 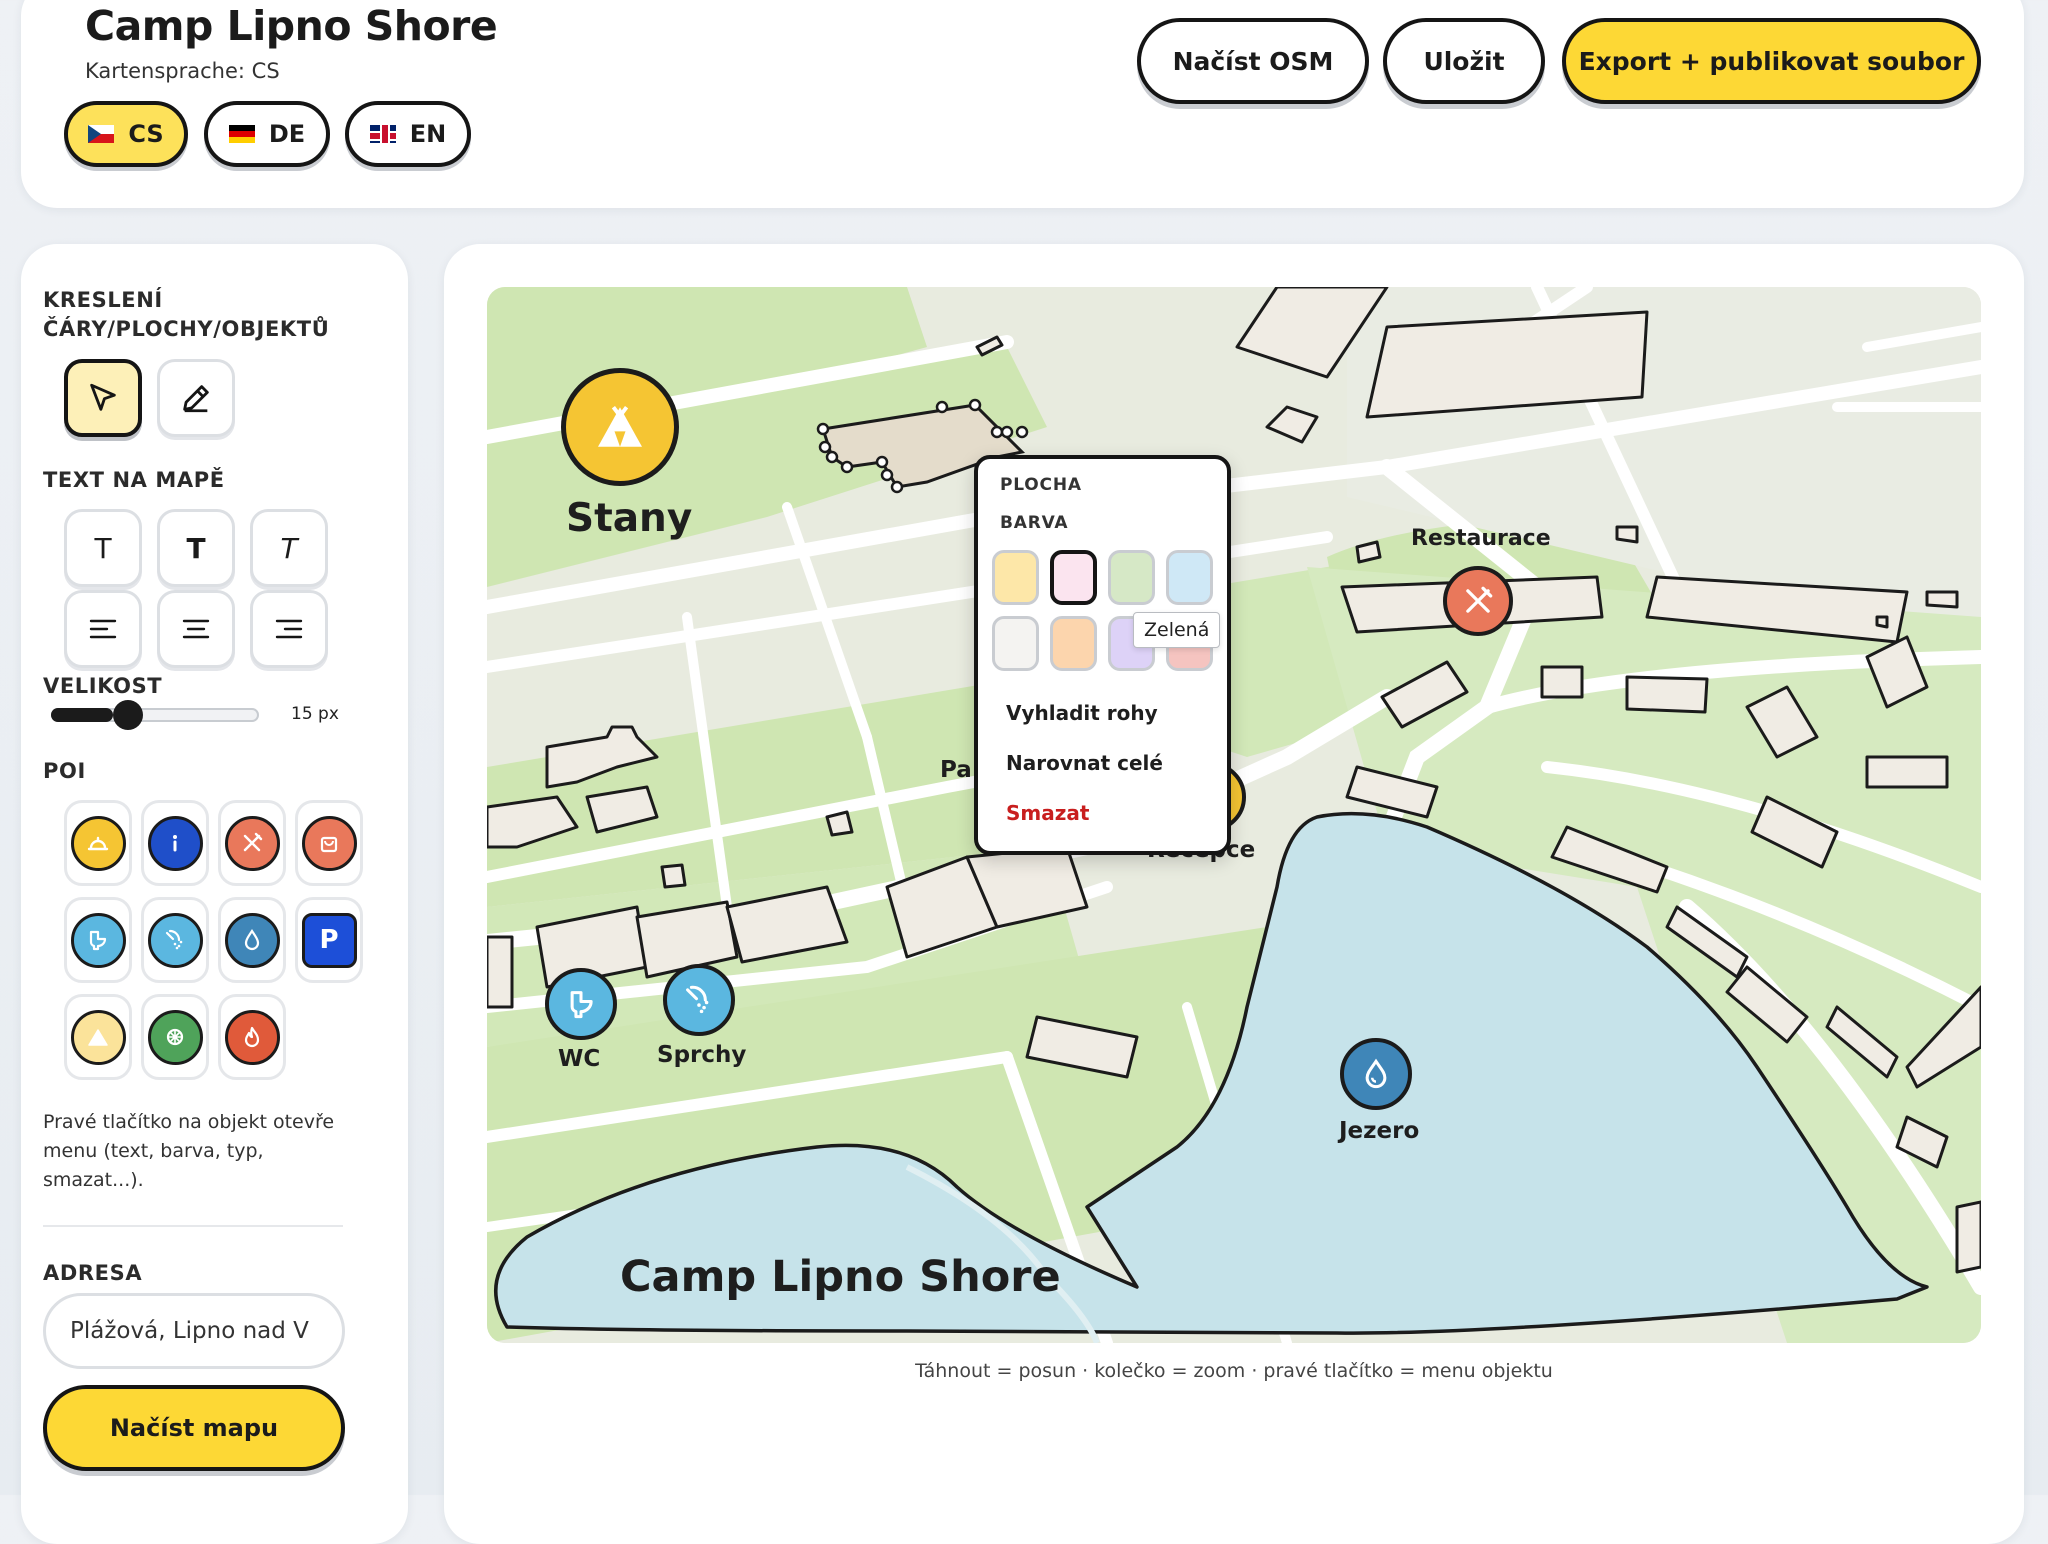 I want to click on shop-bag-icon, so click(x=329, y=843).